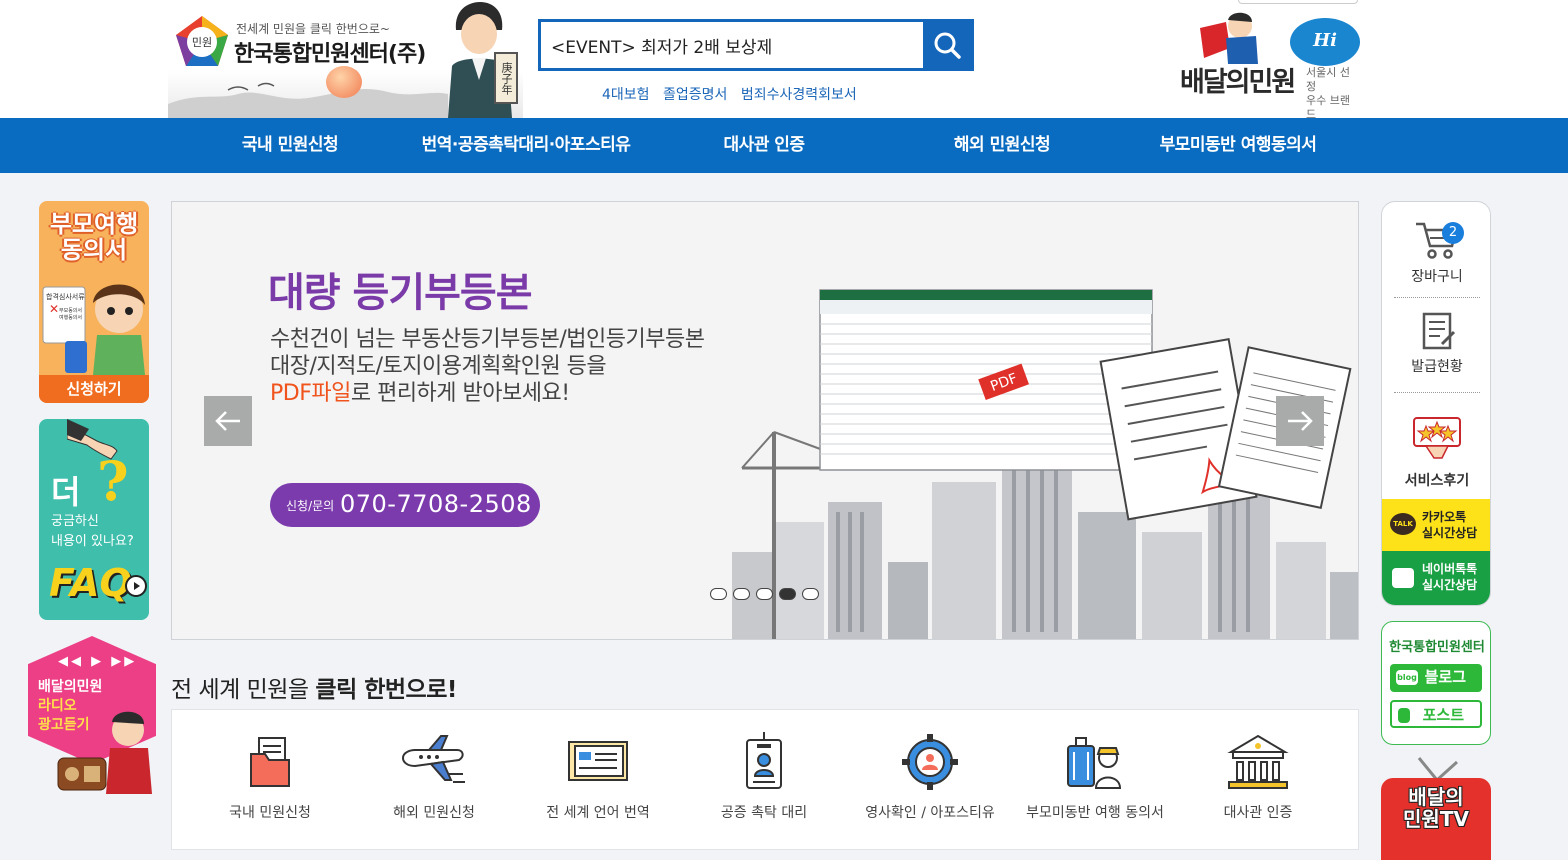  I want to click on post-label: 포스트, so click(1443, 715).